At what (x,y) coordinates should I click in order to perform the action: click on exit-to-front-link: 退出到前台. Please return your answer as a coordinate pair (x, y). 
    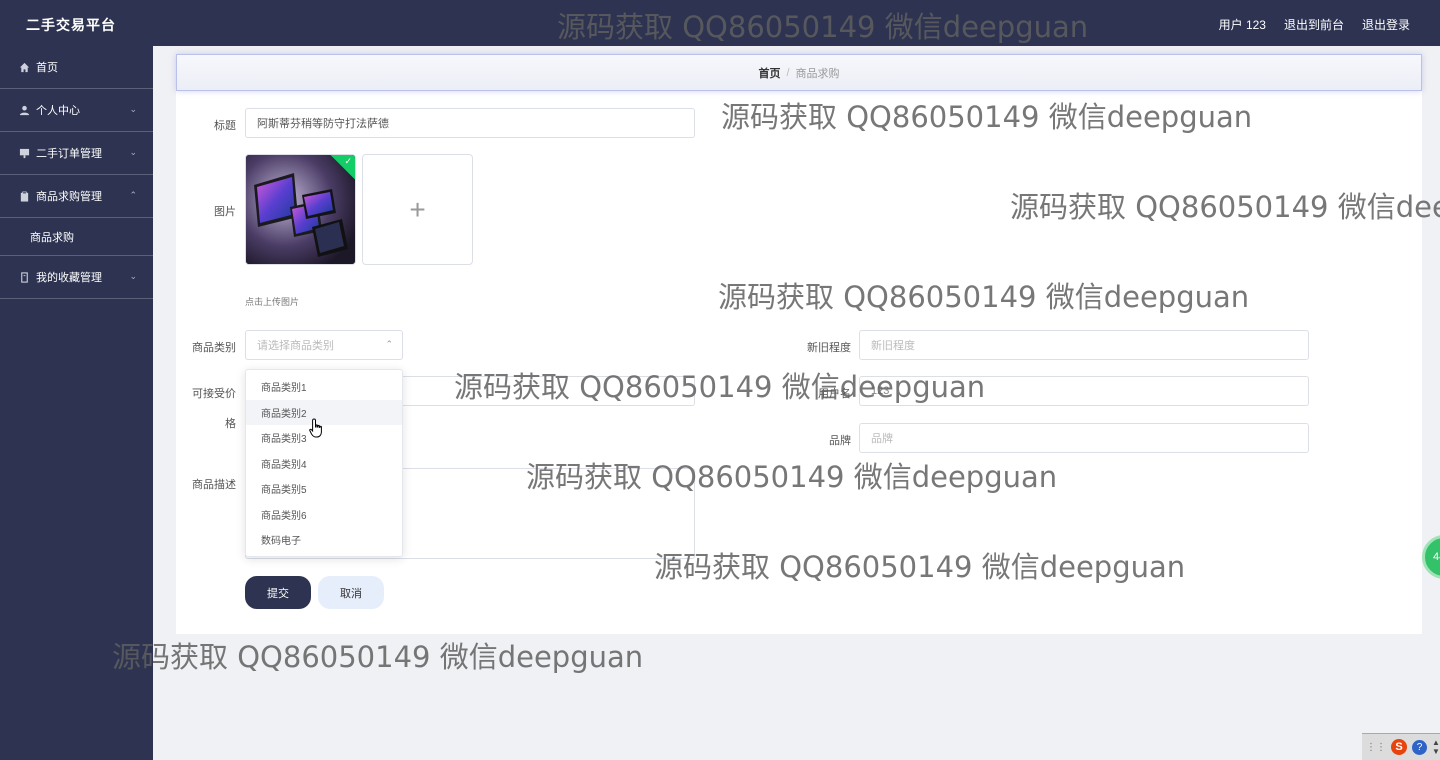
    Looking at the image, I should click on (1314, 24).